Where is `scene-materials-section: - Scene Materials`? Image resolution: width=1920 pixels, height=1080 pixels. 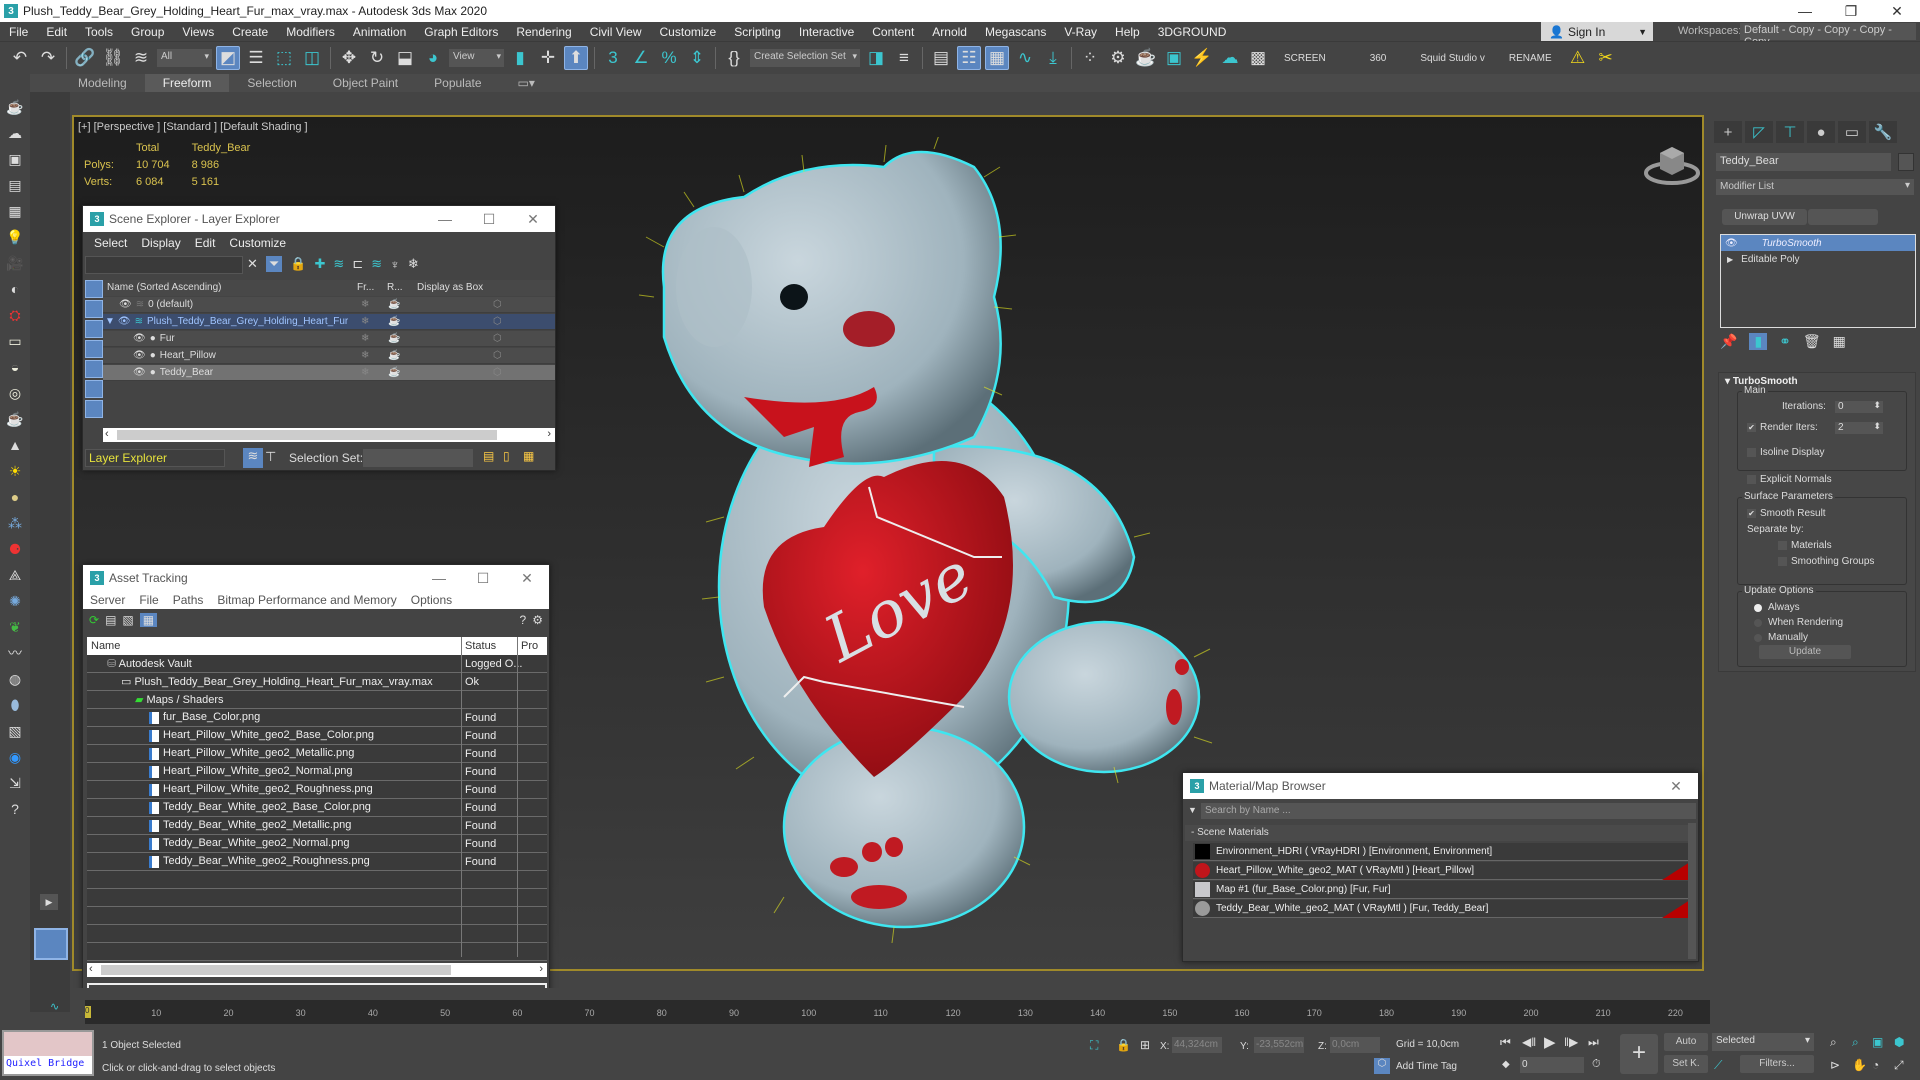 scene-materials-section: - Scene Materials is located at coordinates (1437, 833).